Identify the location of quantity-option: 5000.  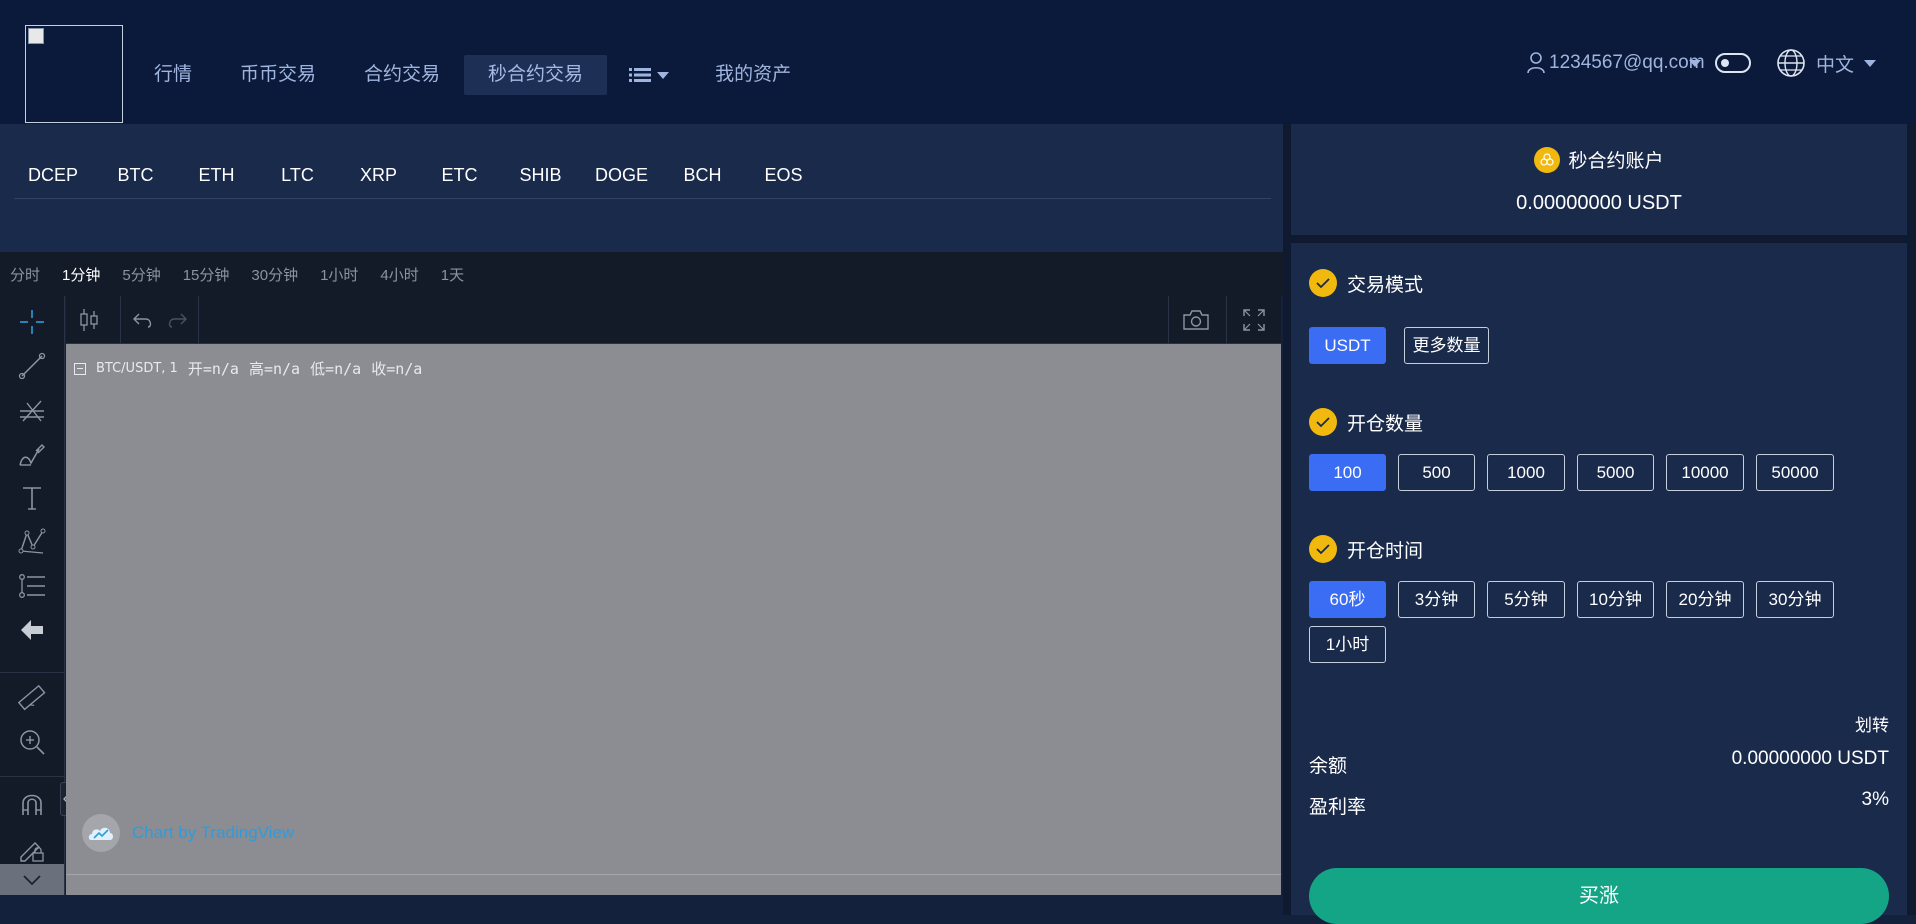
(1615, 472).